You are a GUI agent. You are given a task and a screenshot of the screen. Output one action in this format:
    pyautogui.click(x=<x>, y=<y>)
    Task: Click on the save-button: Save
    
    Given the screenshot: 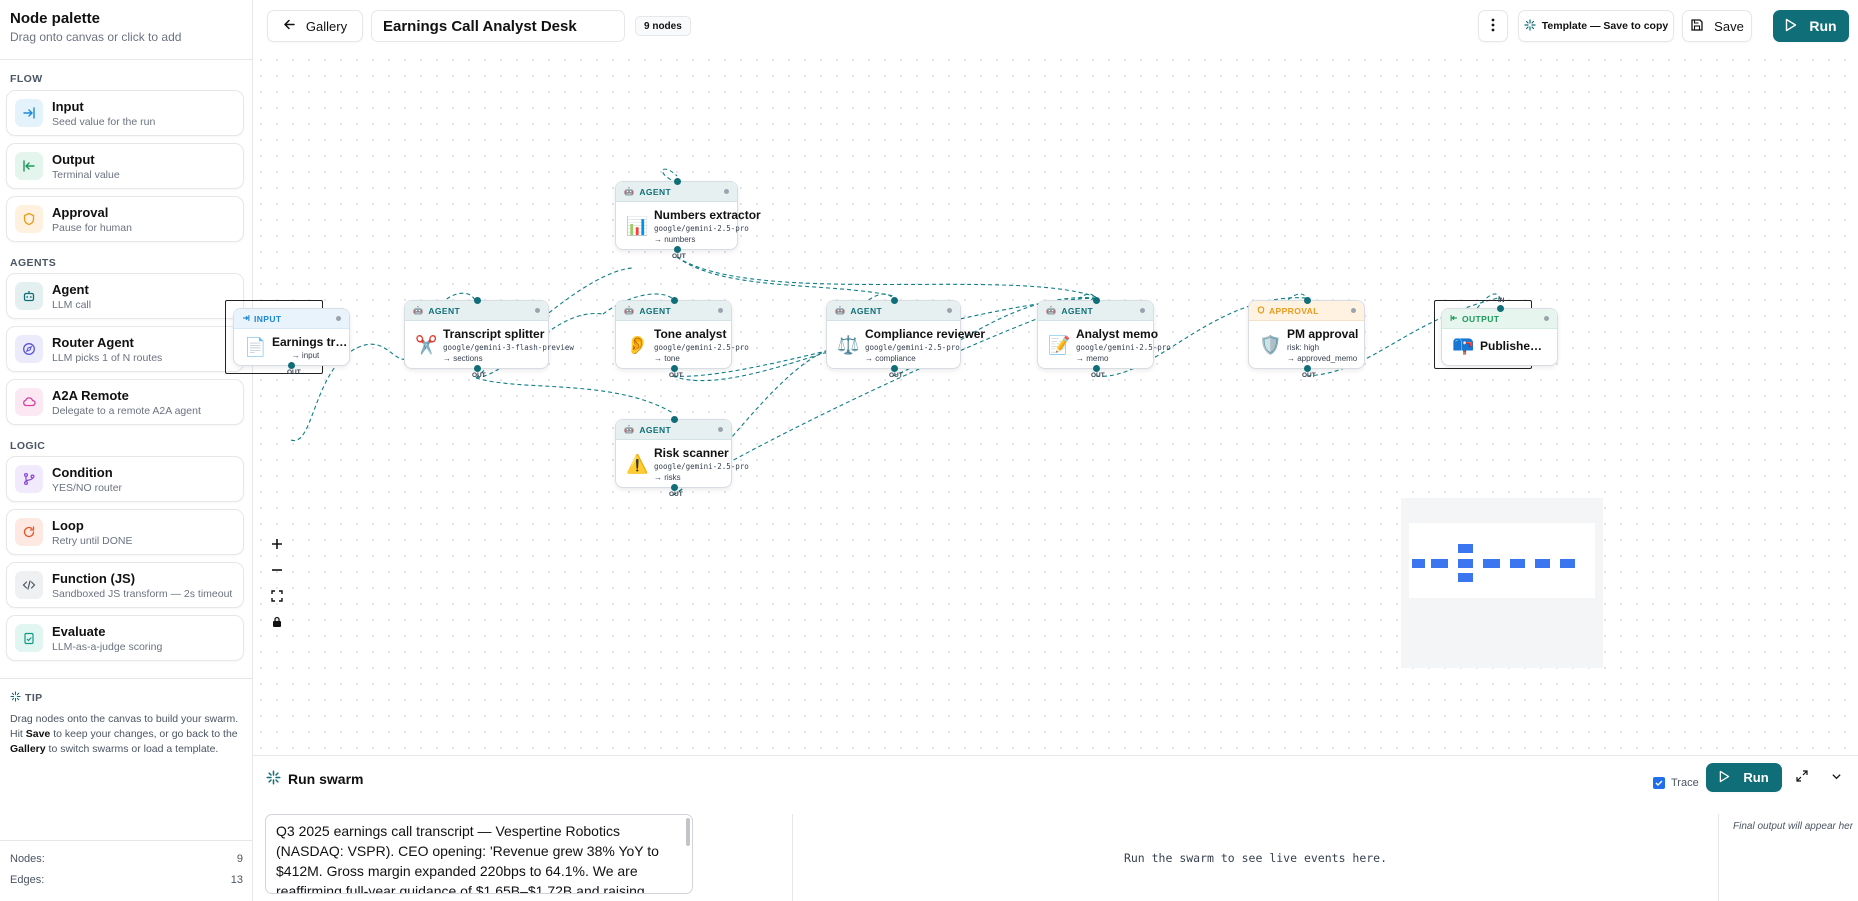 What is the action you would take?
    pyautogui.click(x=1717, y=26)
    